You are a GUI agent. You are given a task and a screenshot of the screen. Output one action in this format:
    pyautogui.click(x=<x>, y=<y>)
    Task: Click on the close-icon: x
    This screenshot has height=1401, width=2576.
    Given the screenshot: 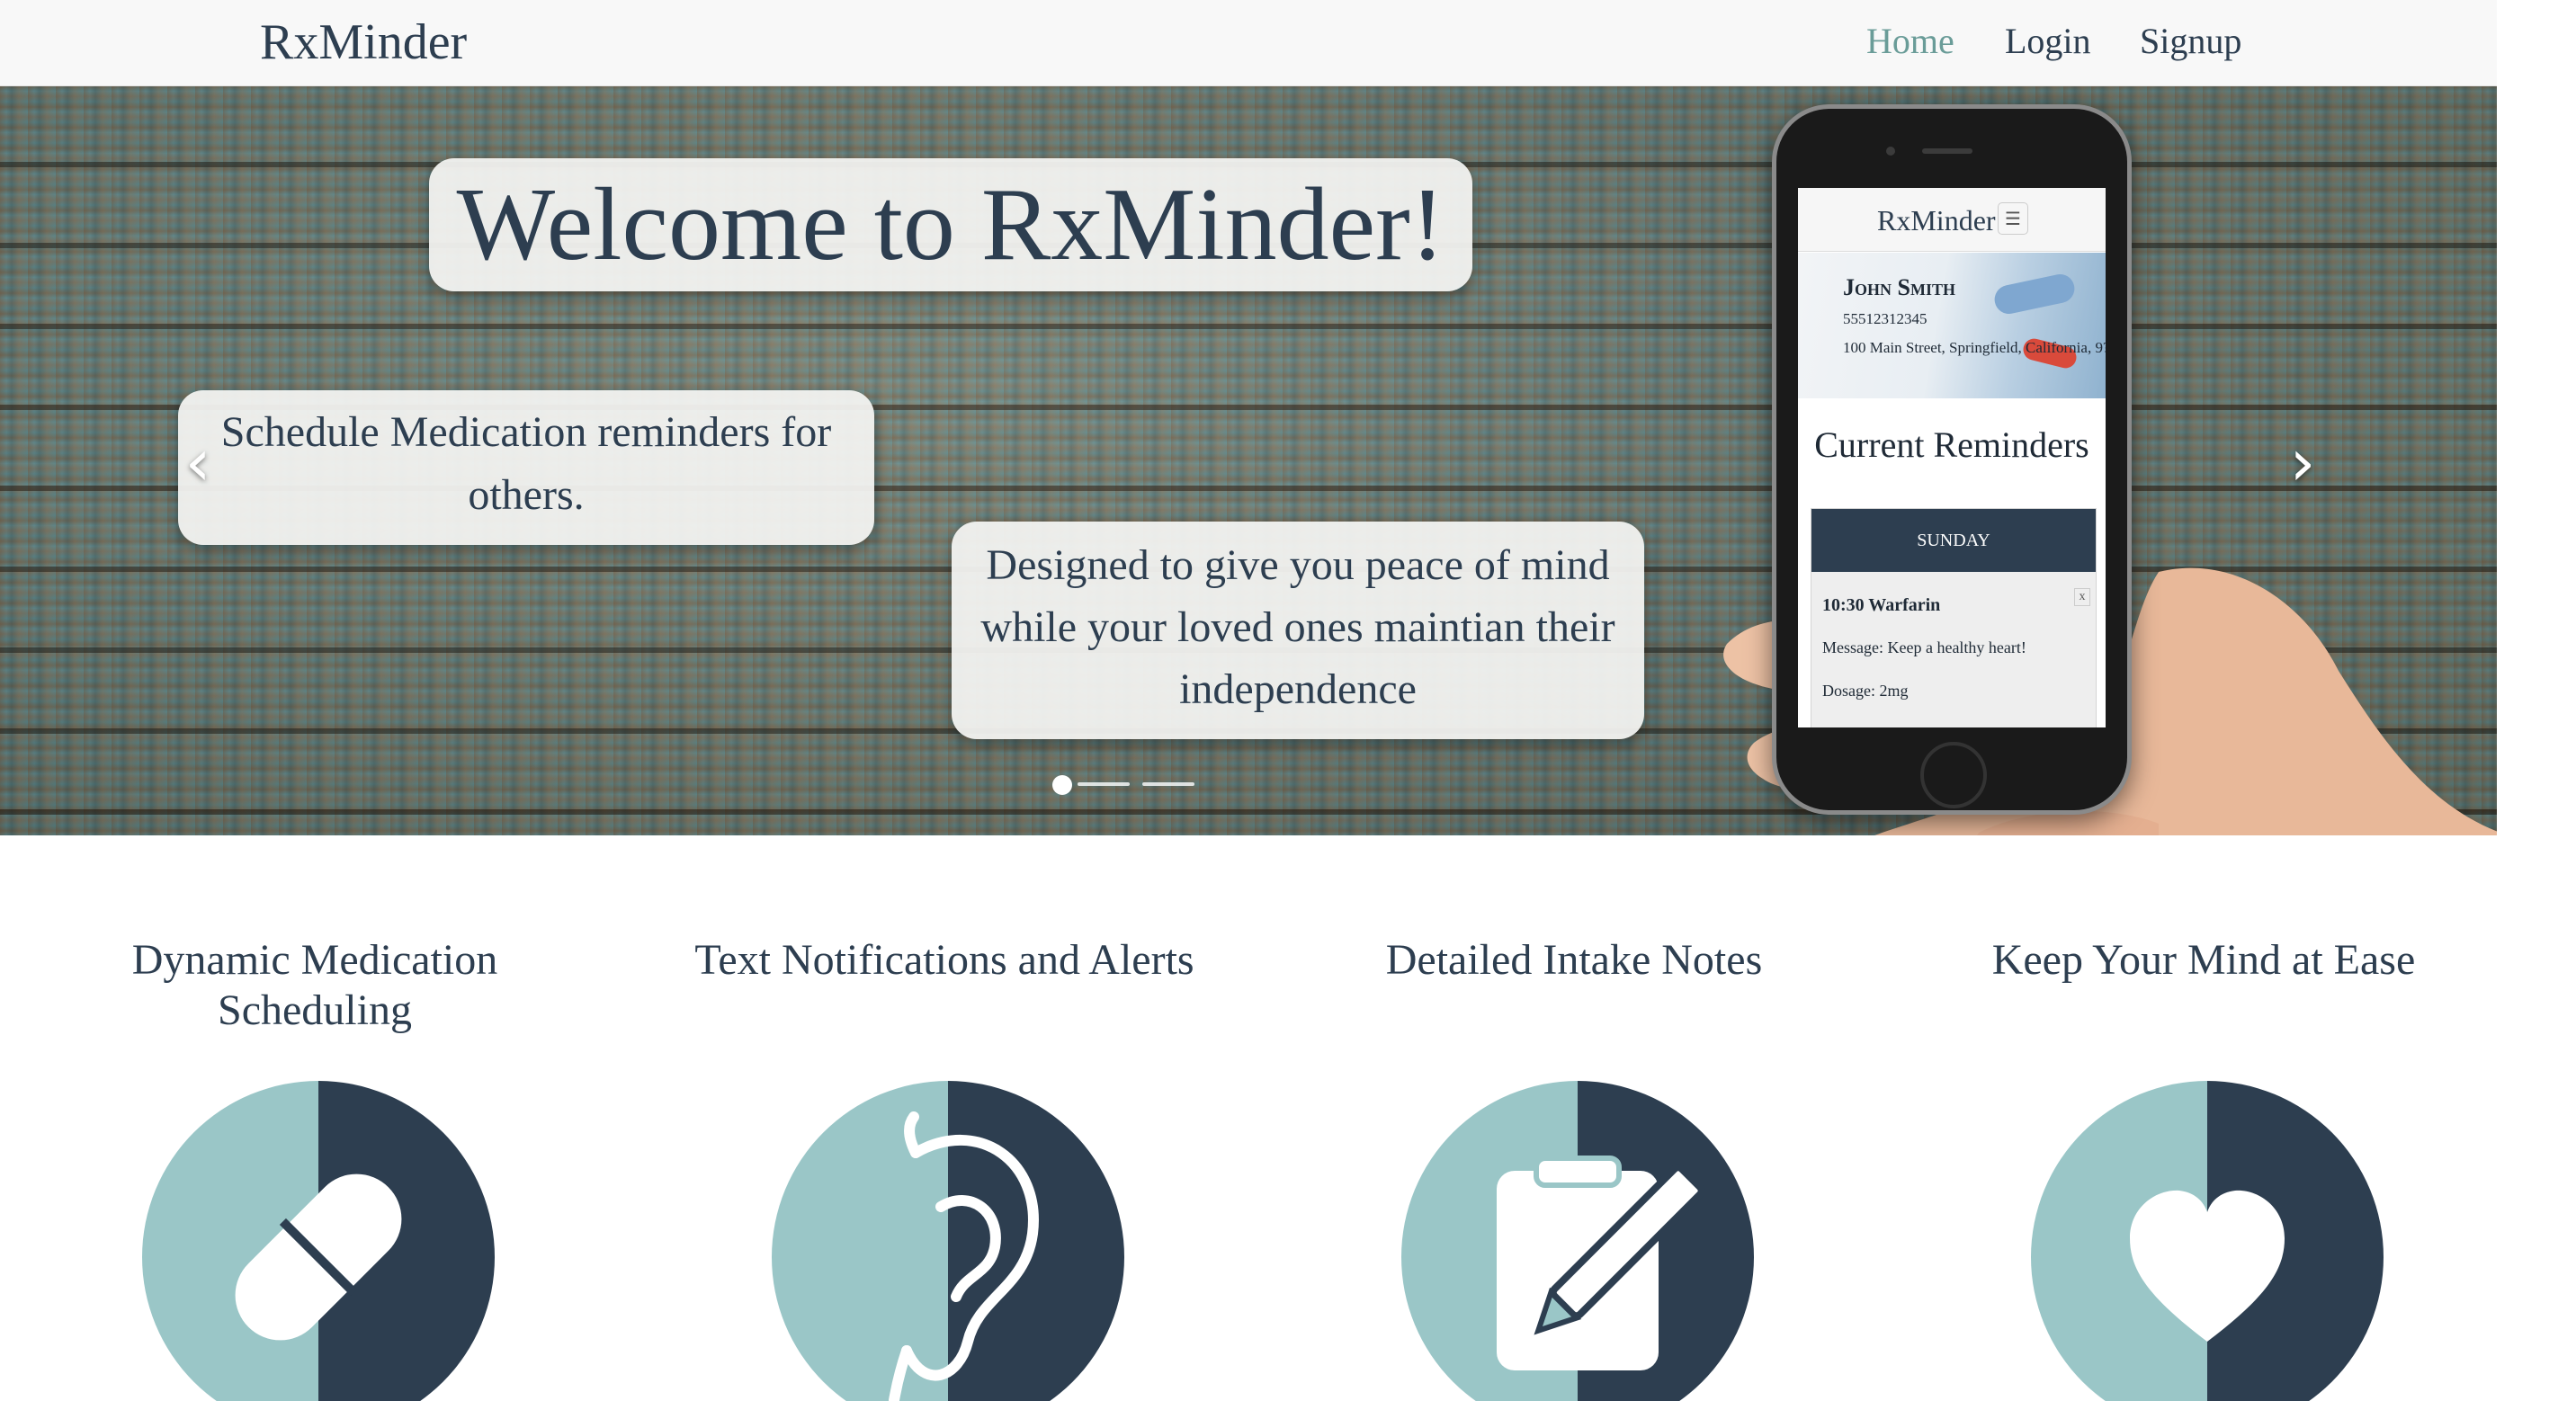 What is the action you would take?
    pyautogui.click(x=2082, y=597)
    